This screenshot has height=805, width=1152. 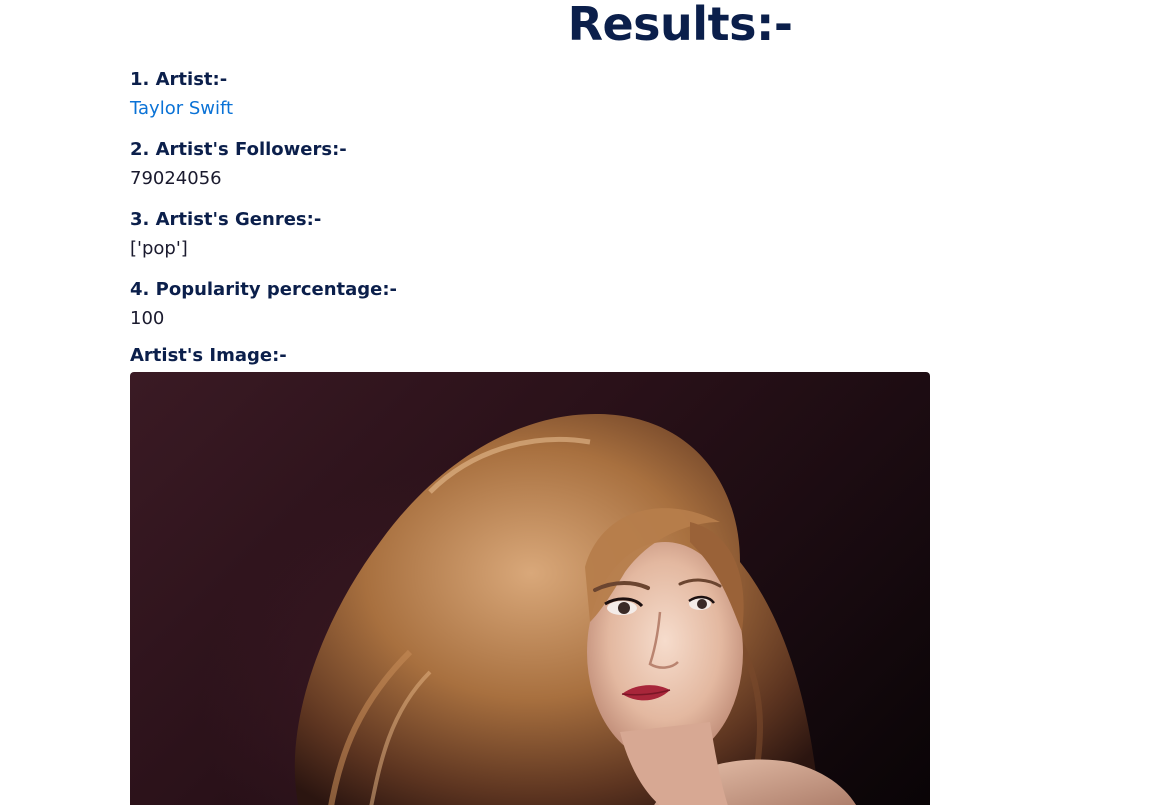 What do you see at coordinates (226, 219) in the screenshot?
I see `genres-heading: 3. Artist's Genres:-` at bounding box center [226, 219].